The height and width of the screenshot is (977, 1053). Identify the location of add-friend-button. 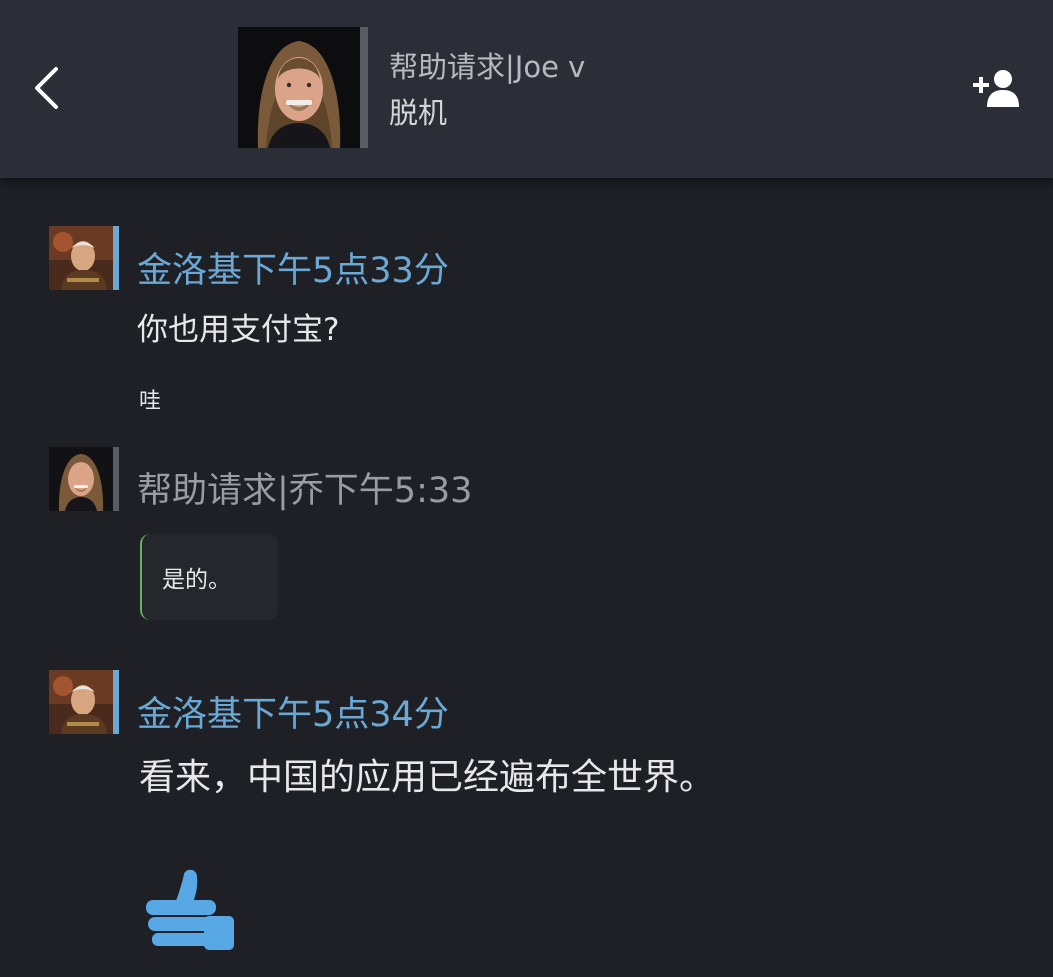
(996, 88).